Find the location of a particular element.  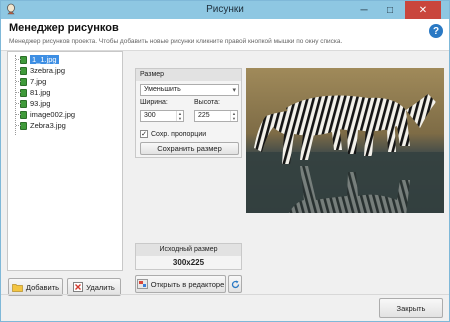

resize-mode-value: Уменьшить is located at coordinates (162, 89).